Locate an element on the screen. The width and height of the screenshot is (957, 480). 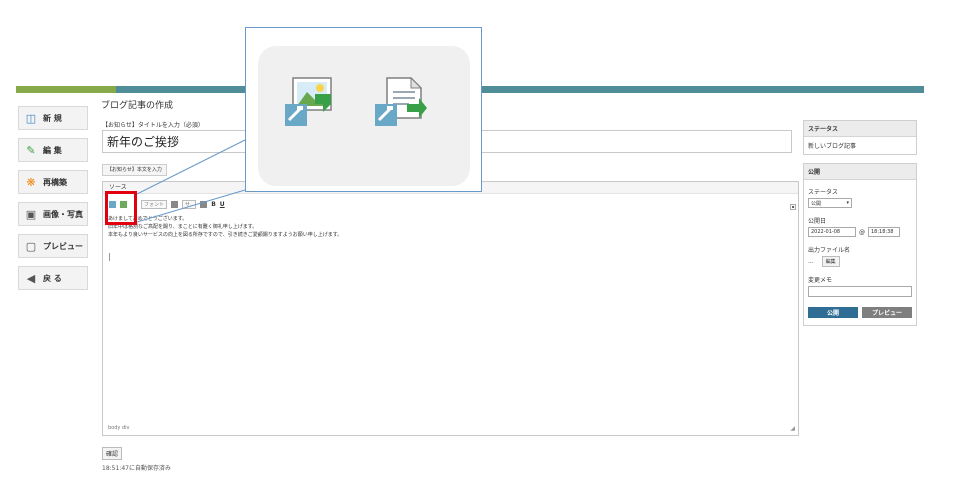
font-select: フォント is located at coordinates (154, 204).